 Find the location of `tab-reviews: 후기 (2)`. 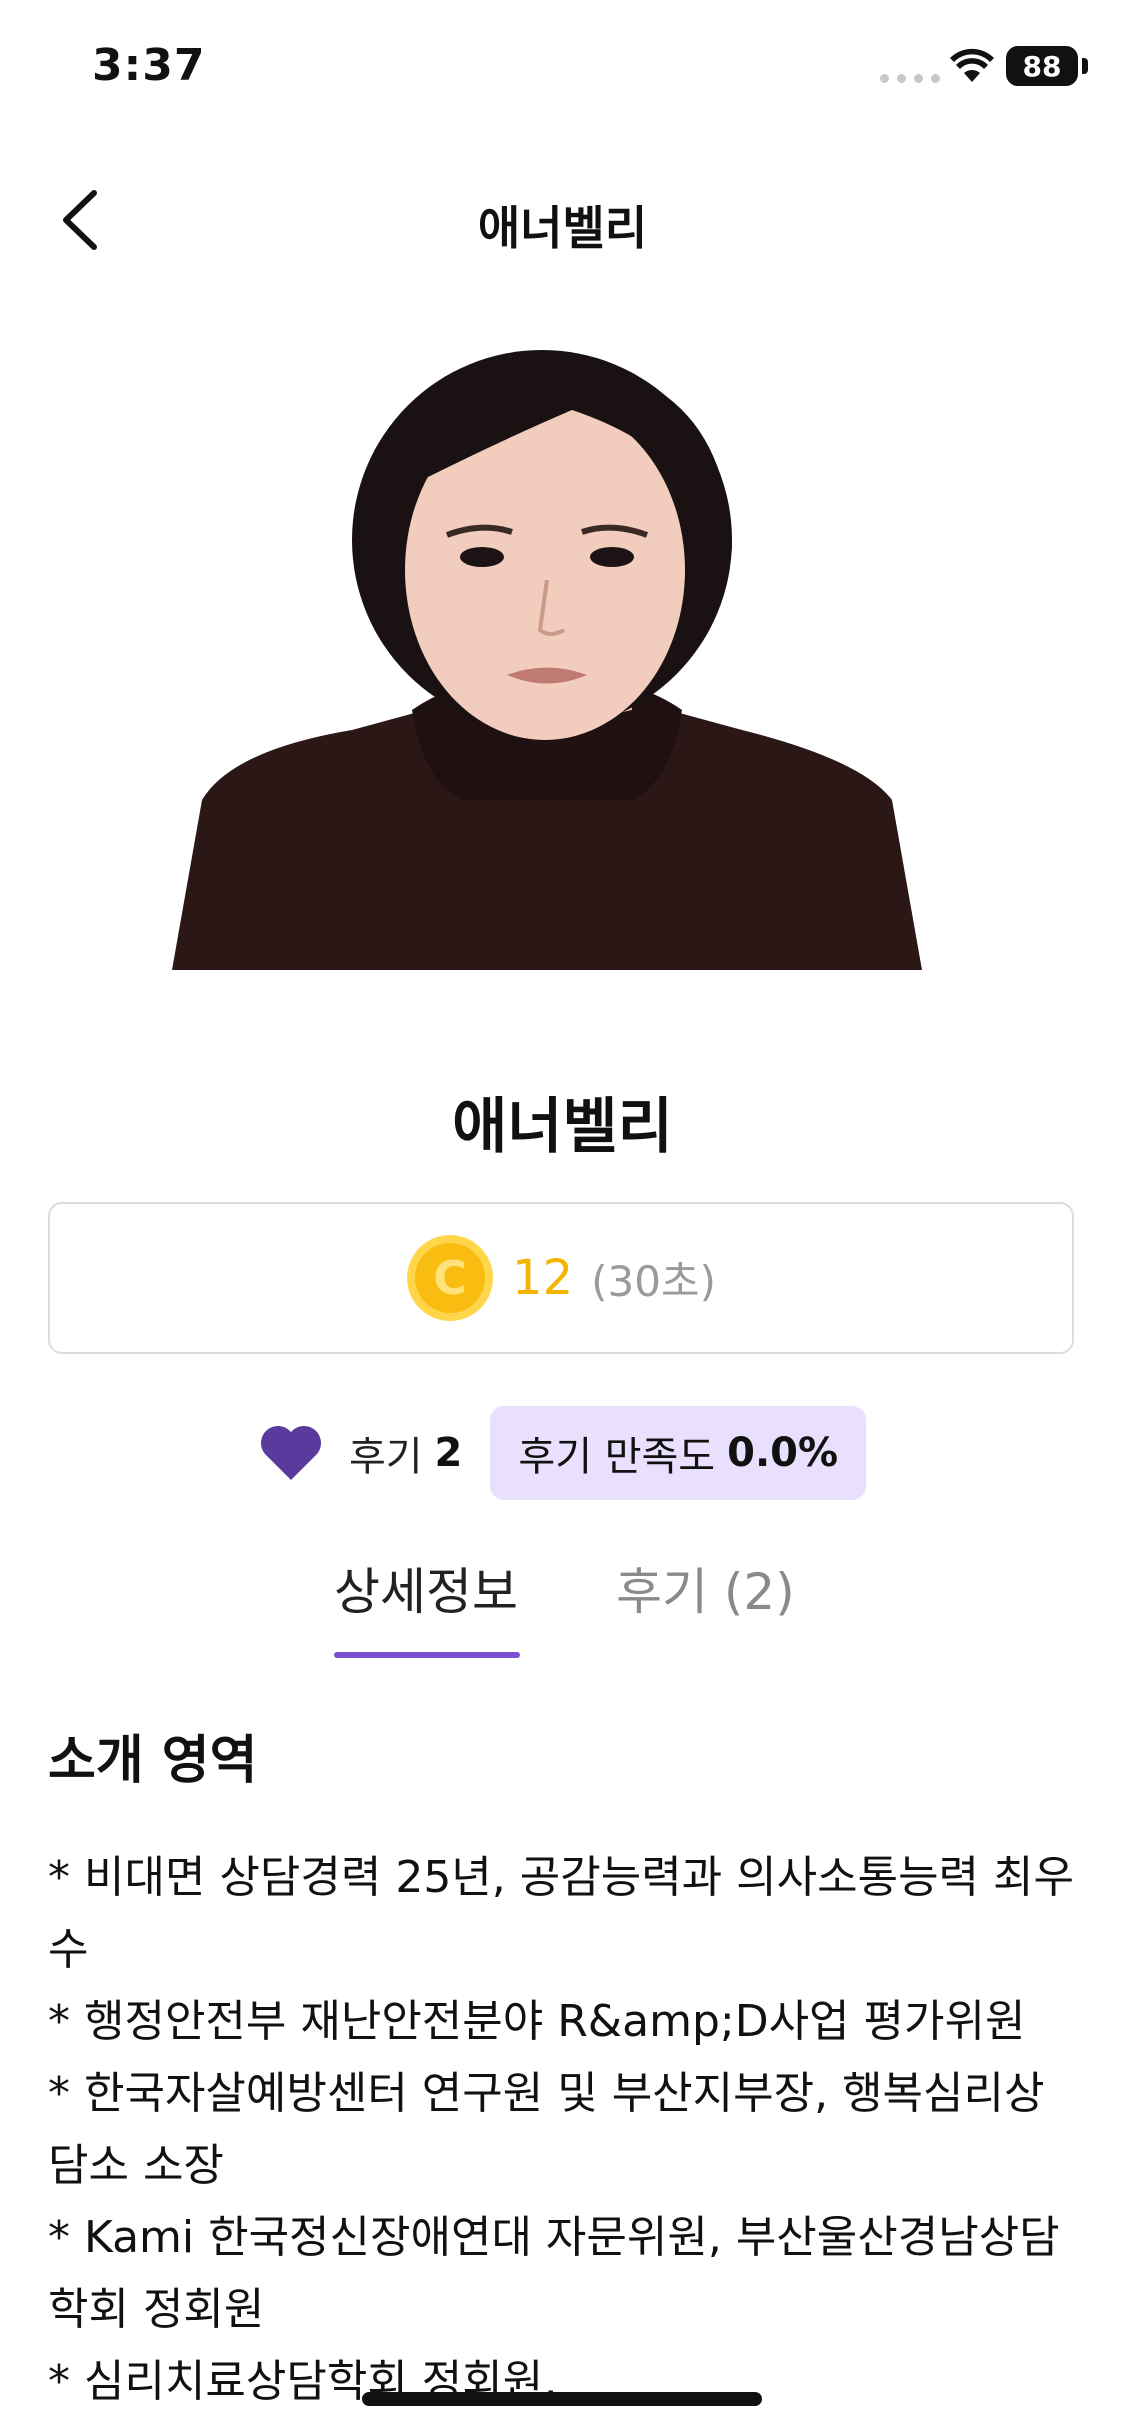

tab-reviews: 후기 (2) is located at coordinates (705, 1588).